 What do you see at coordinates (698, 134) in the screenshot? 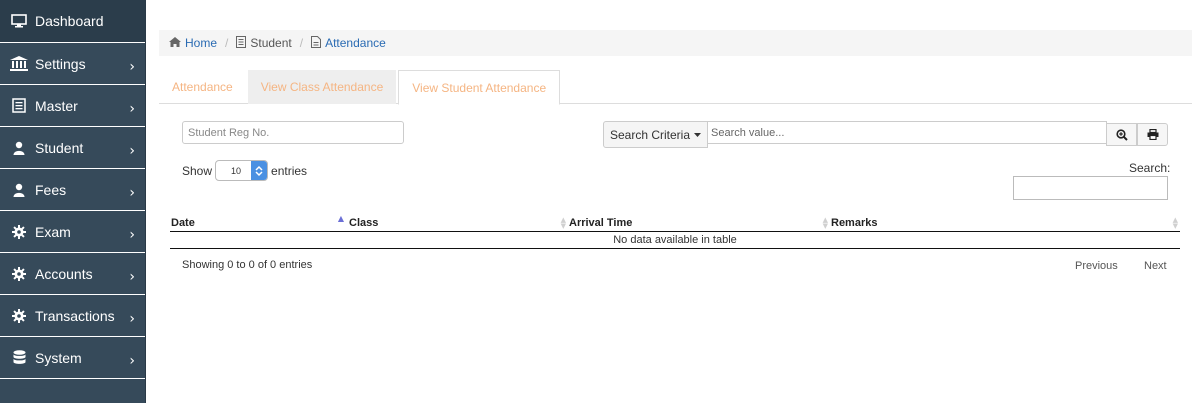
I see `caret-down-icon` at bounding box center [698, 134].